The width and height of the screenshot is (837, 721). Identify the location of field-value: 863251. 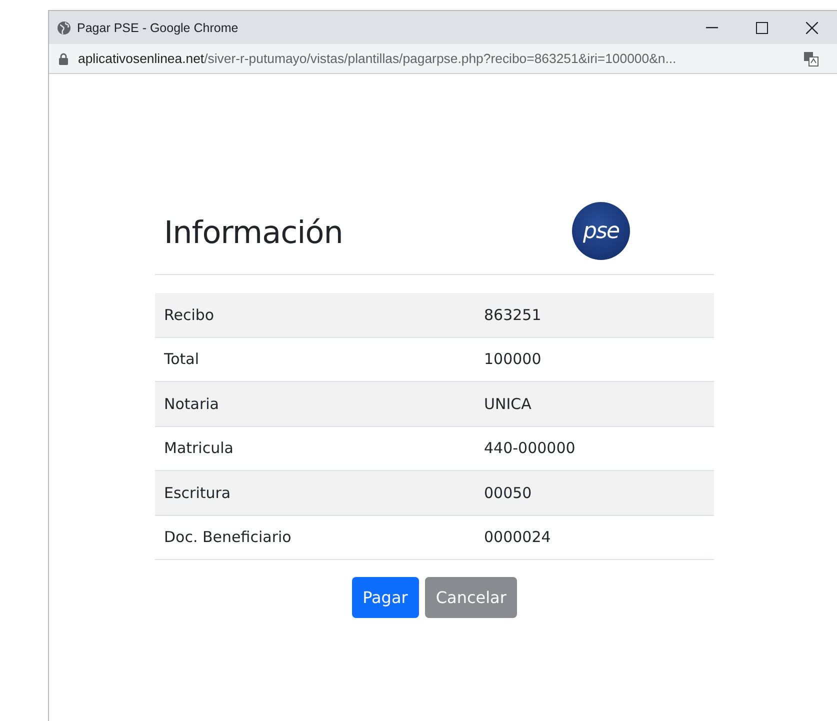
(594, 315).